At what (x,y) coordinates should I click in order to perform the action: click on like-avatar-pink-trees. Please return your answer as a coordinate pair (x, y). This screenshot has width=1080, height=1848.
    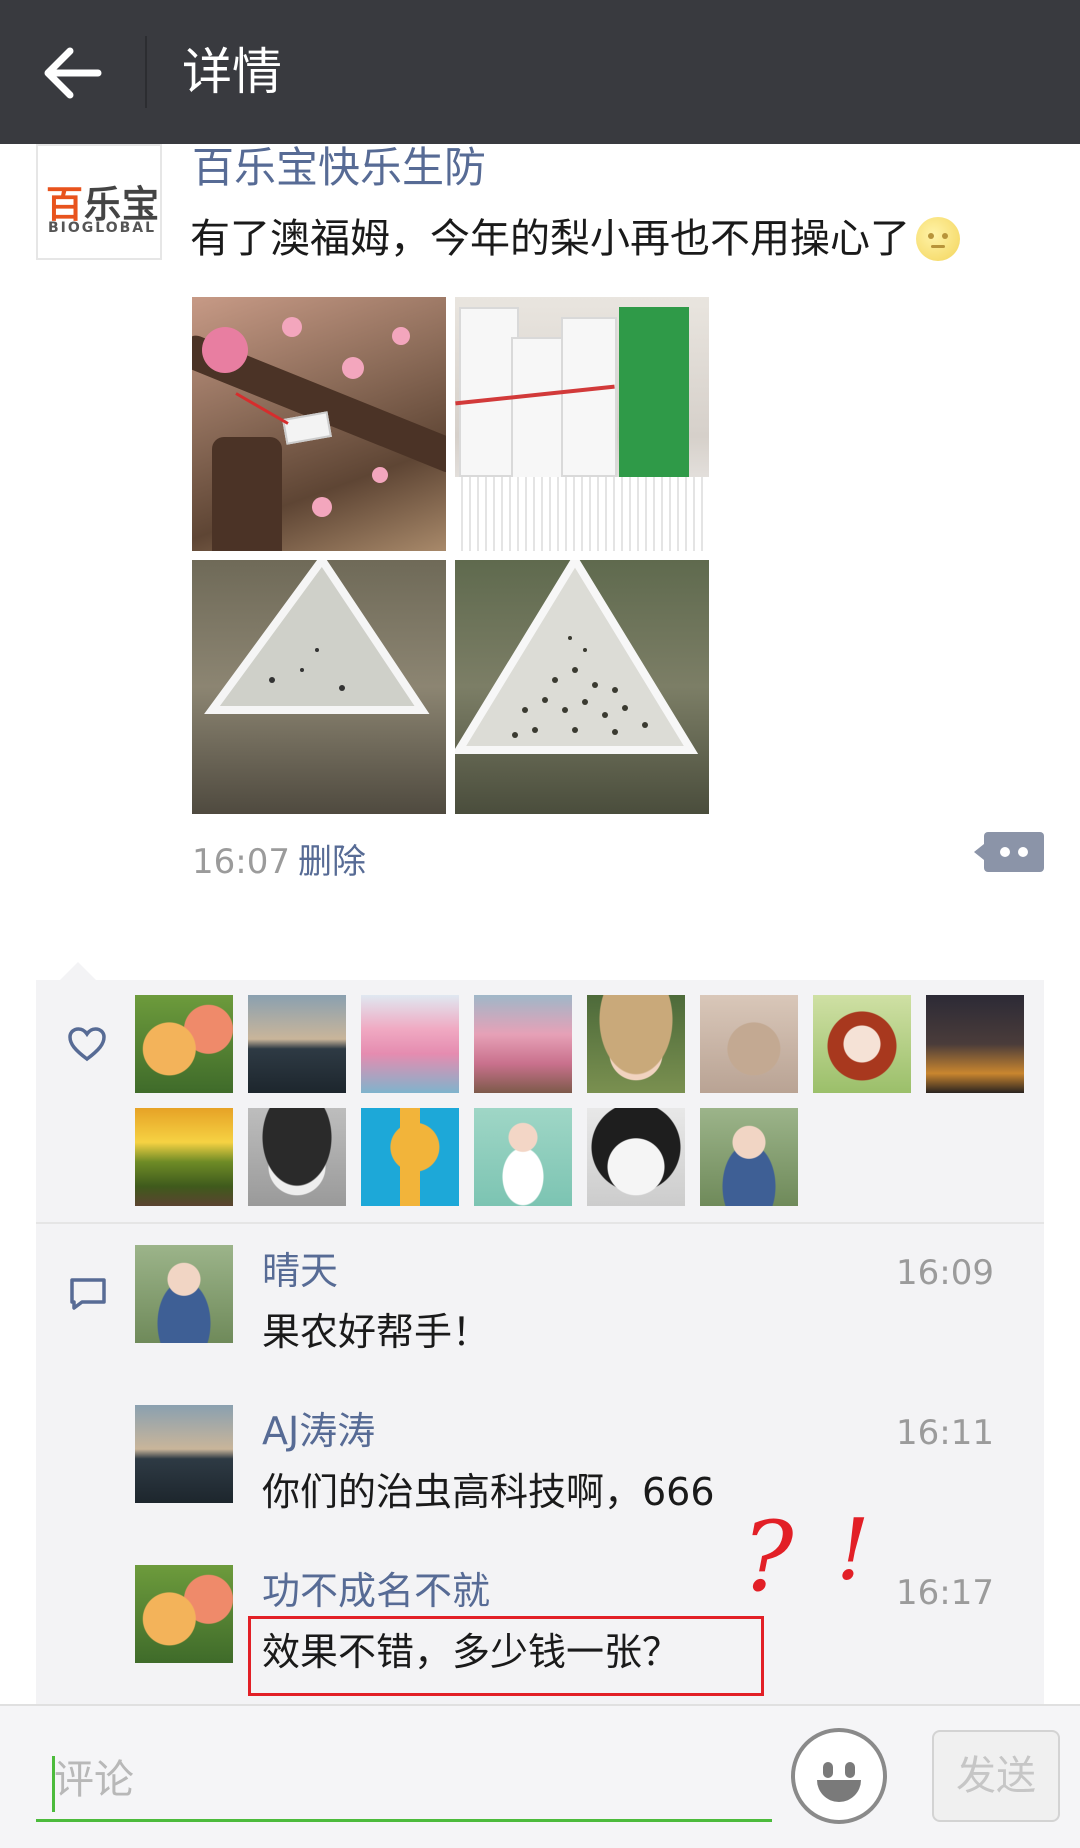
    Looking at the image, I should click on (410, 1044).